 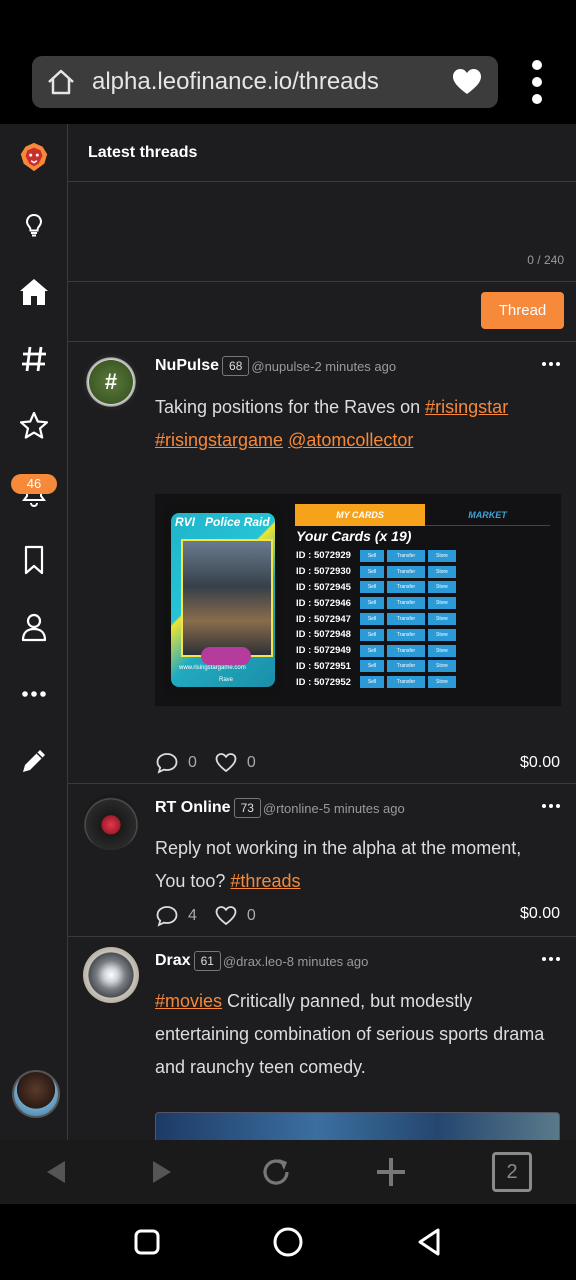 What do you see at coordinates (34, 627) in the screenshot?
I see `profile-icon` at bounding box center [34, 627].